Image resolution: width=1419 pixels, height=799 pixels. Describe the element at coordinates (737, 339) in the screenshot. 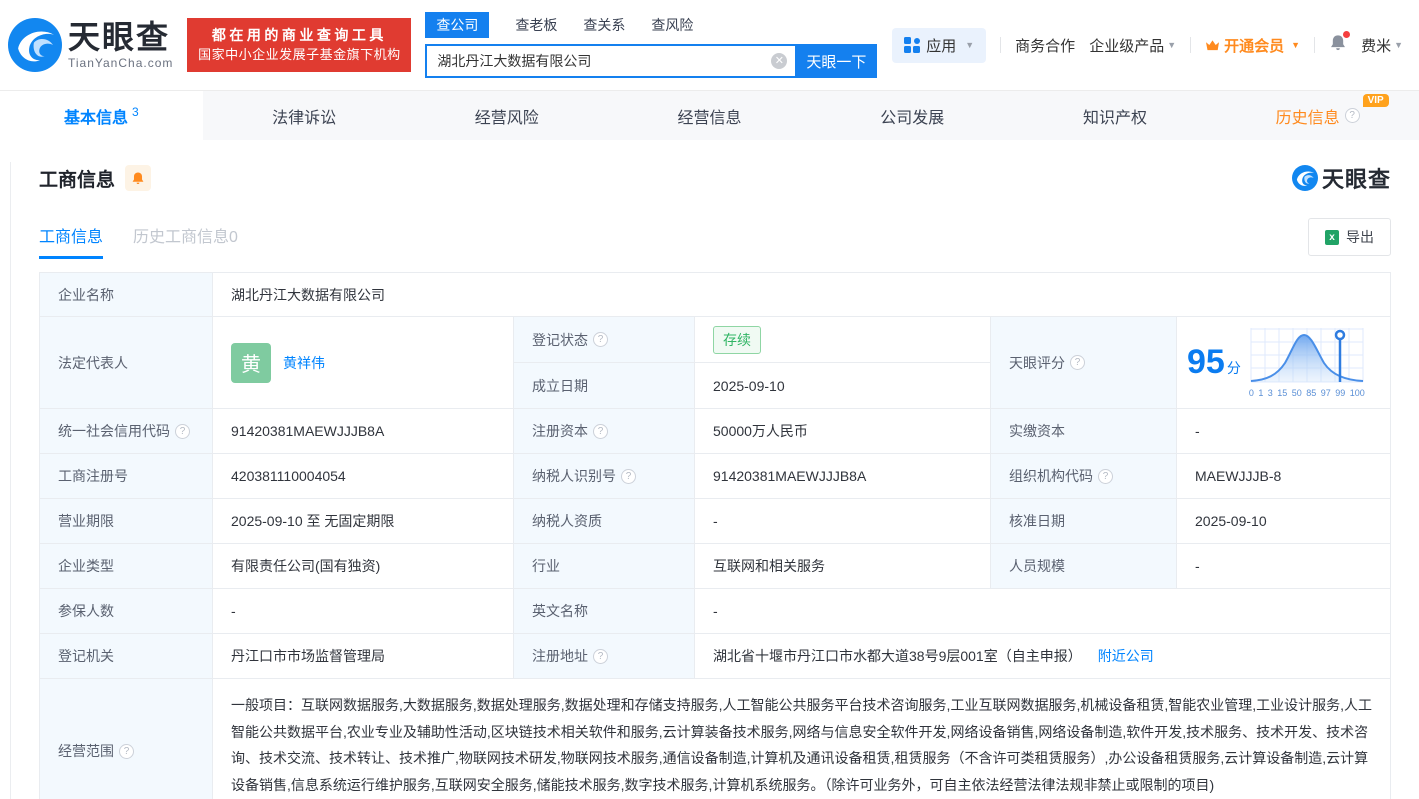

I see `status-badge: 存续` at that location.